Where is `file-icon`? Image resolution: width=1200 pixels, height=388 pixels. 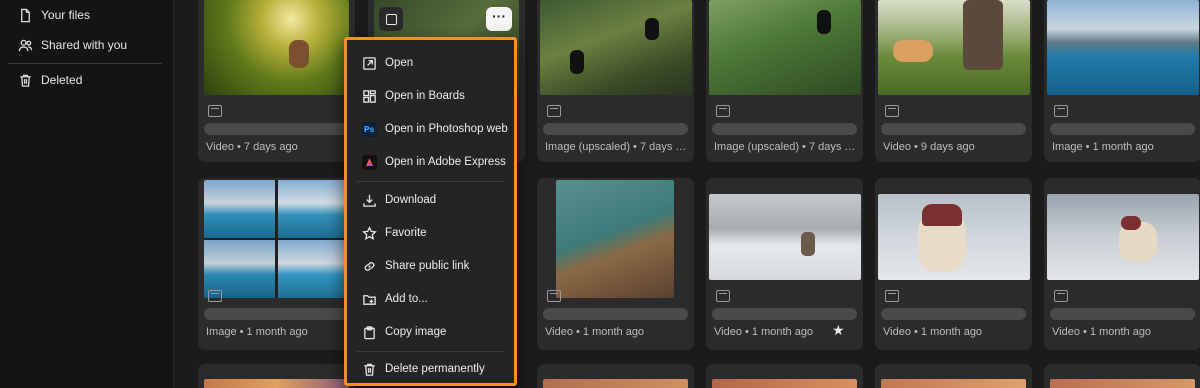 file-icon is located at coordinates (25, 15).